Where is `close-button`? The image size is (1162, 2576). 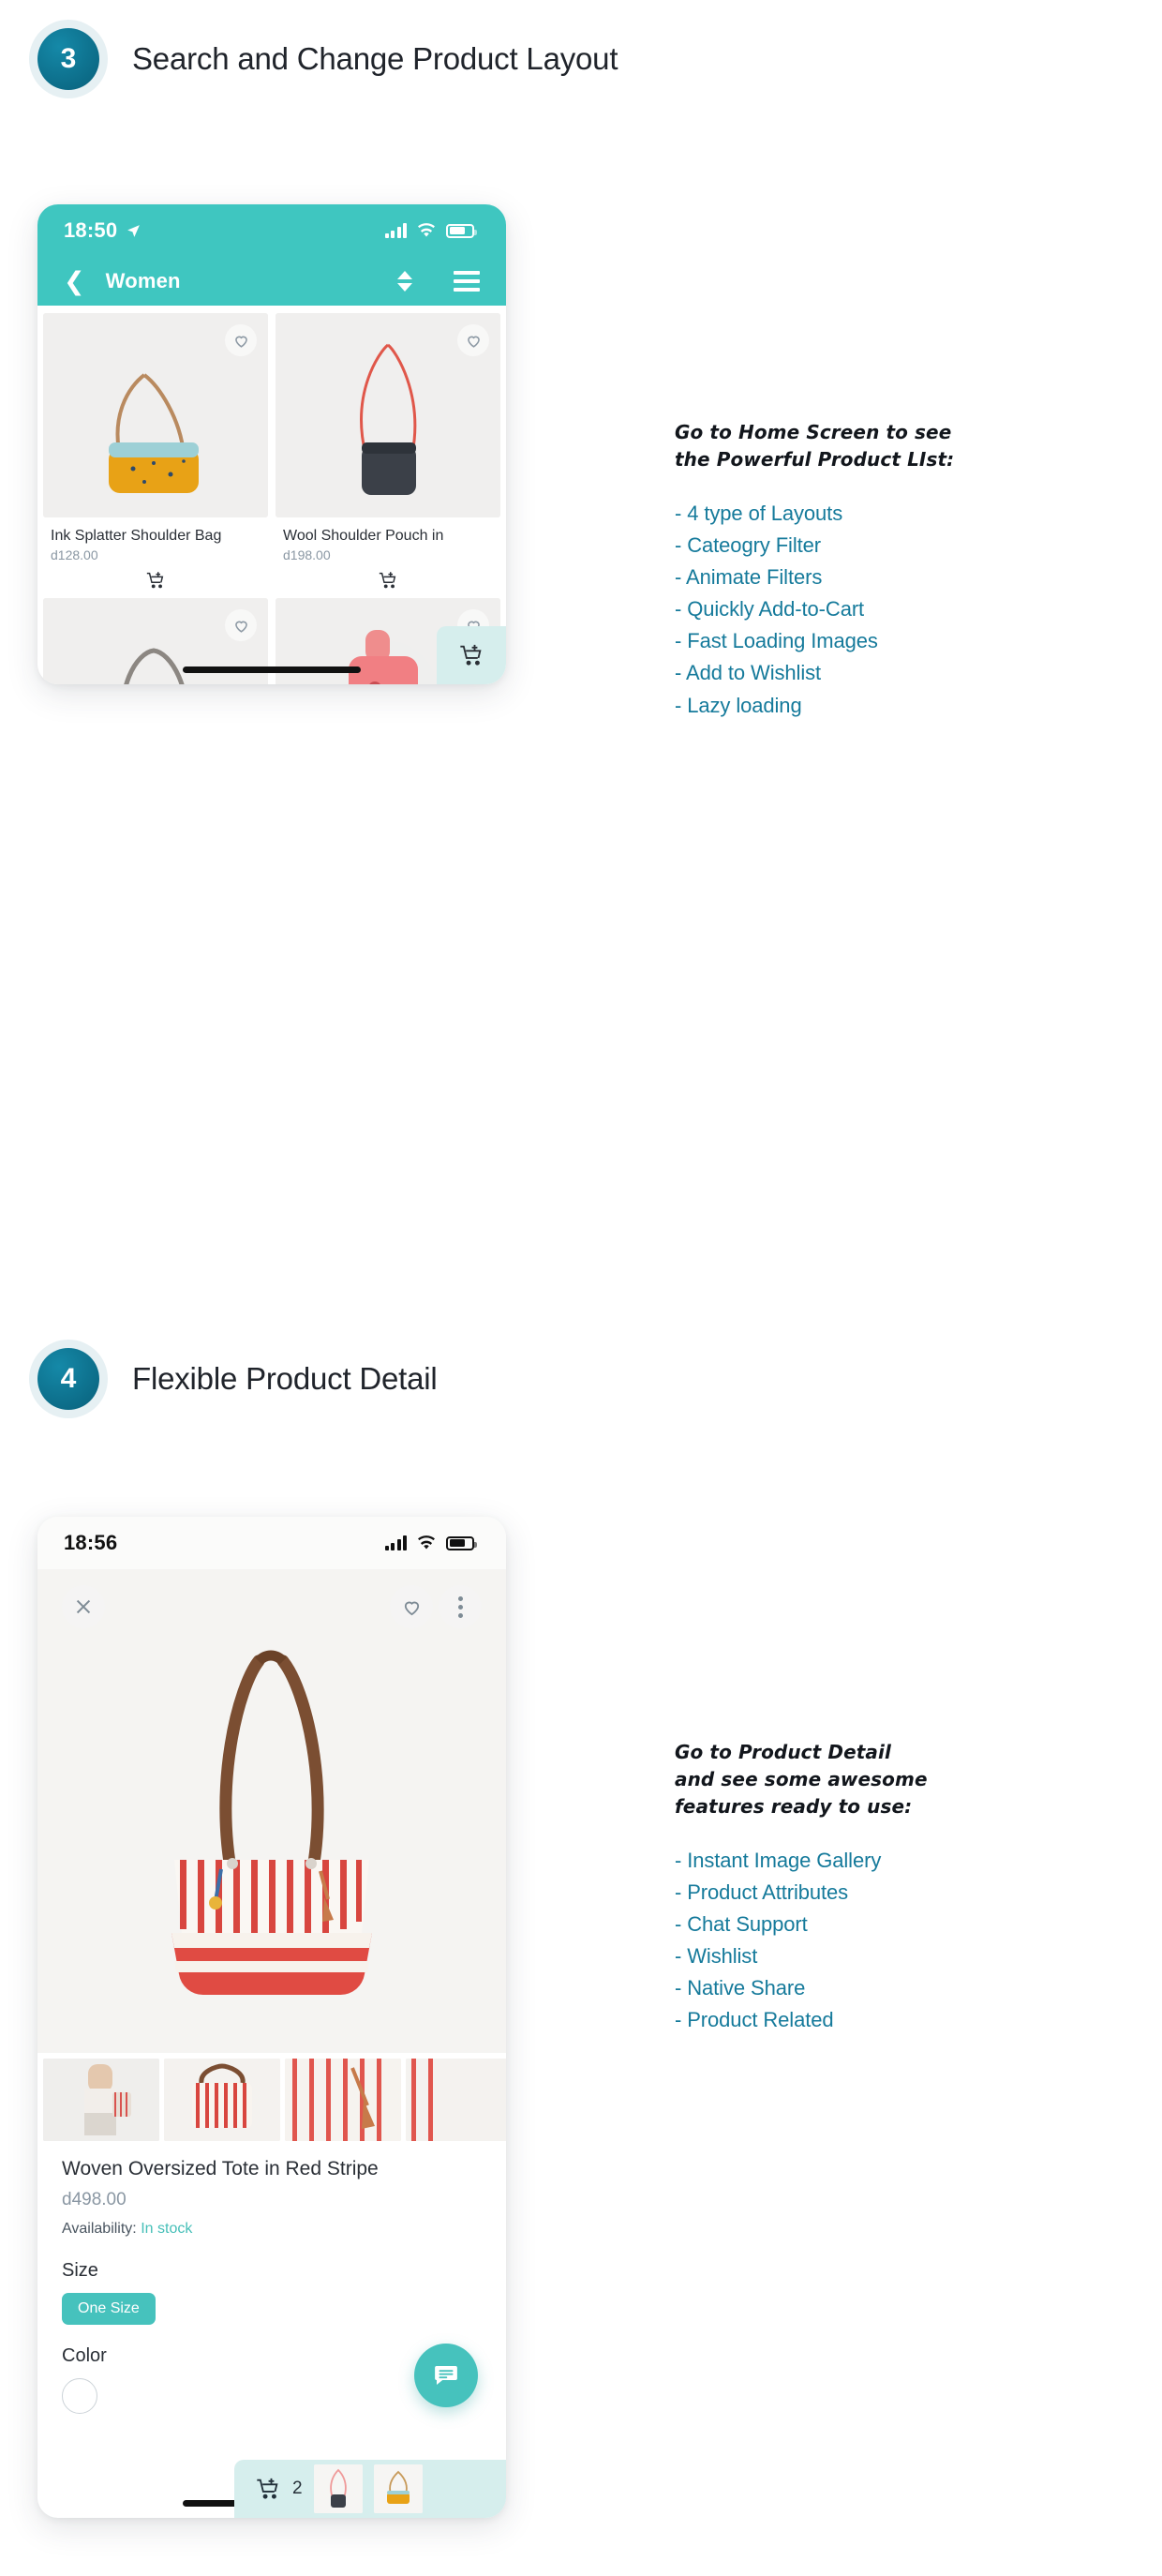 close-button is located at coordinates (83, 1607).